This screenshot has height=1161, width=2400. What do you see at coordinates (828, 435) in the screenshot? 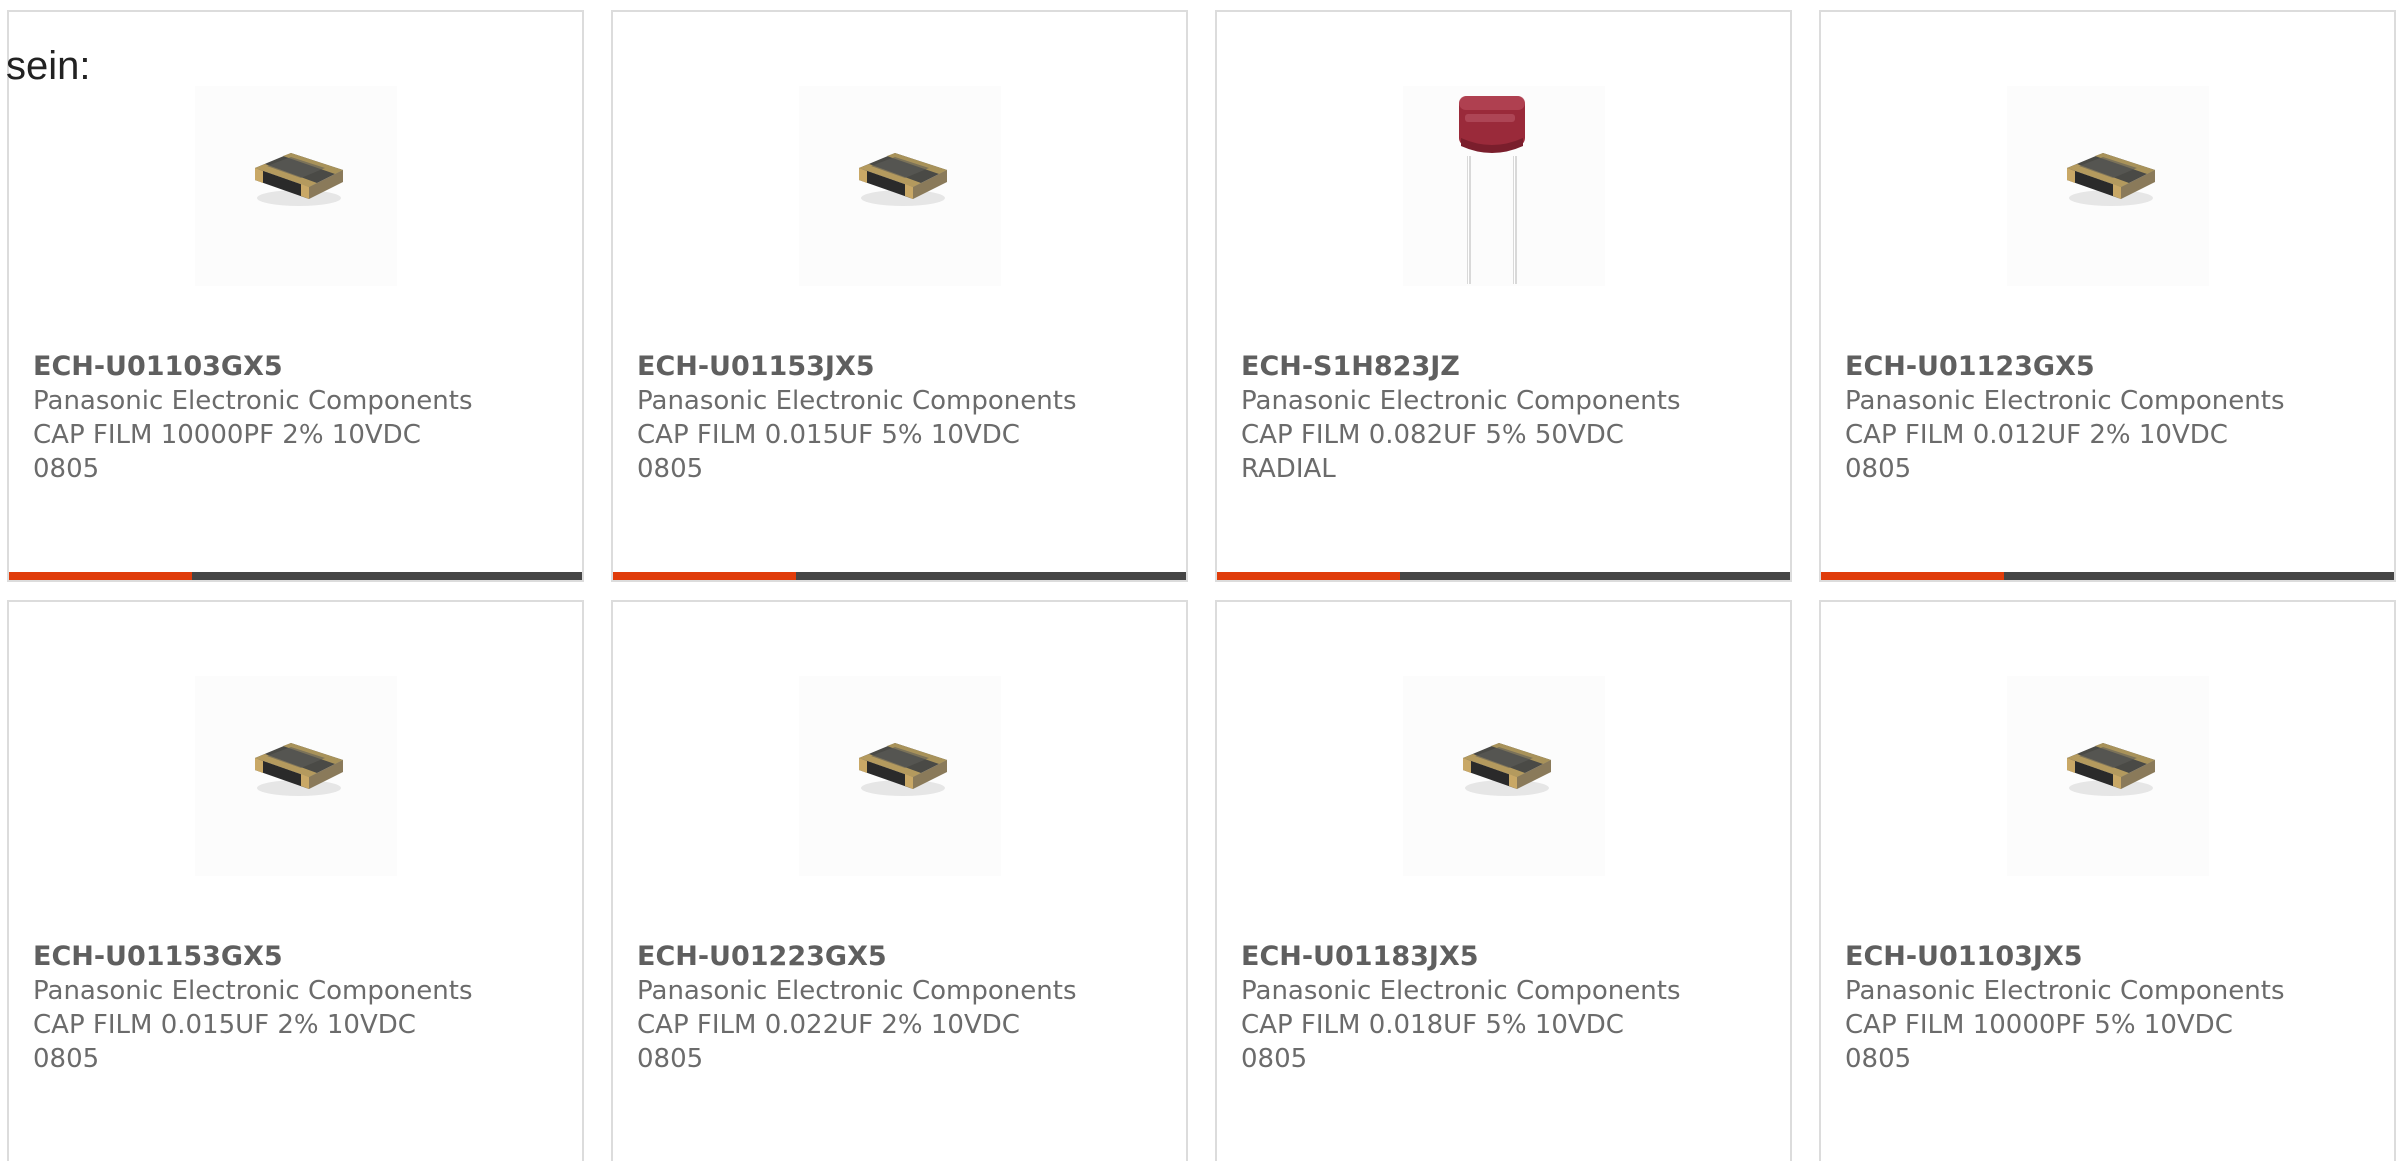
I see `description-label: CAP FILM 0.015UF 5% 10VDC` at bounding box center [828, 435].